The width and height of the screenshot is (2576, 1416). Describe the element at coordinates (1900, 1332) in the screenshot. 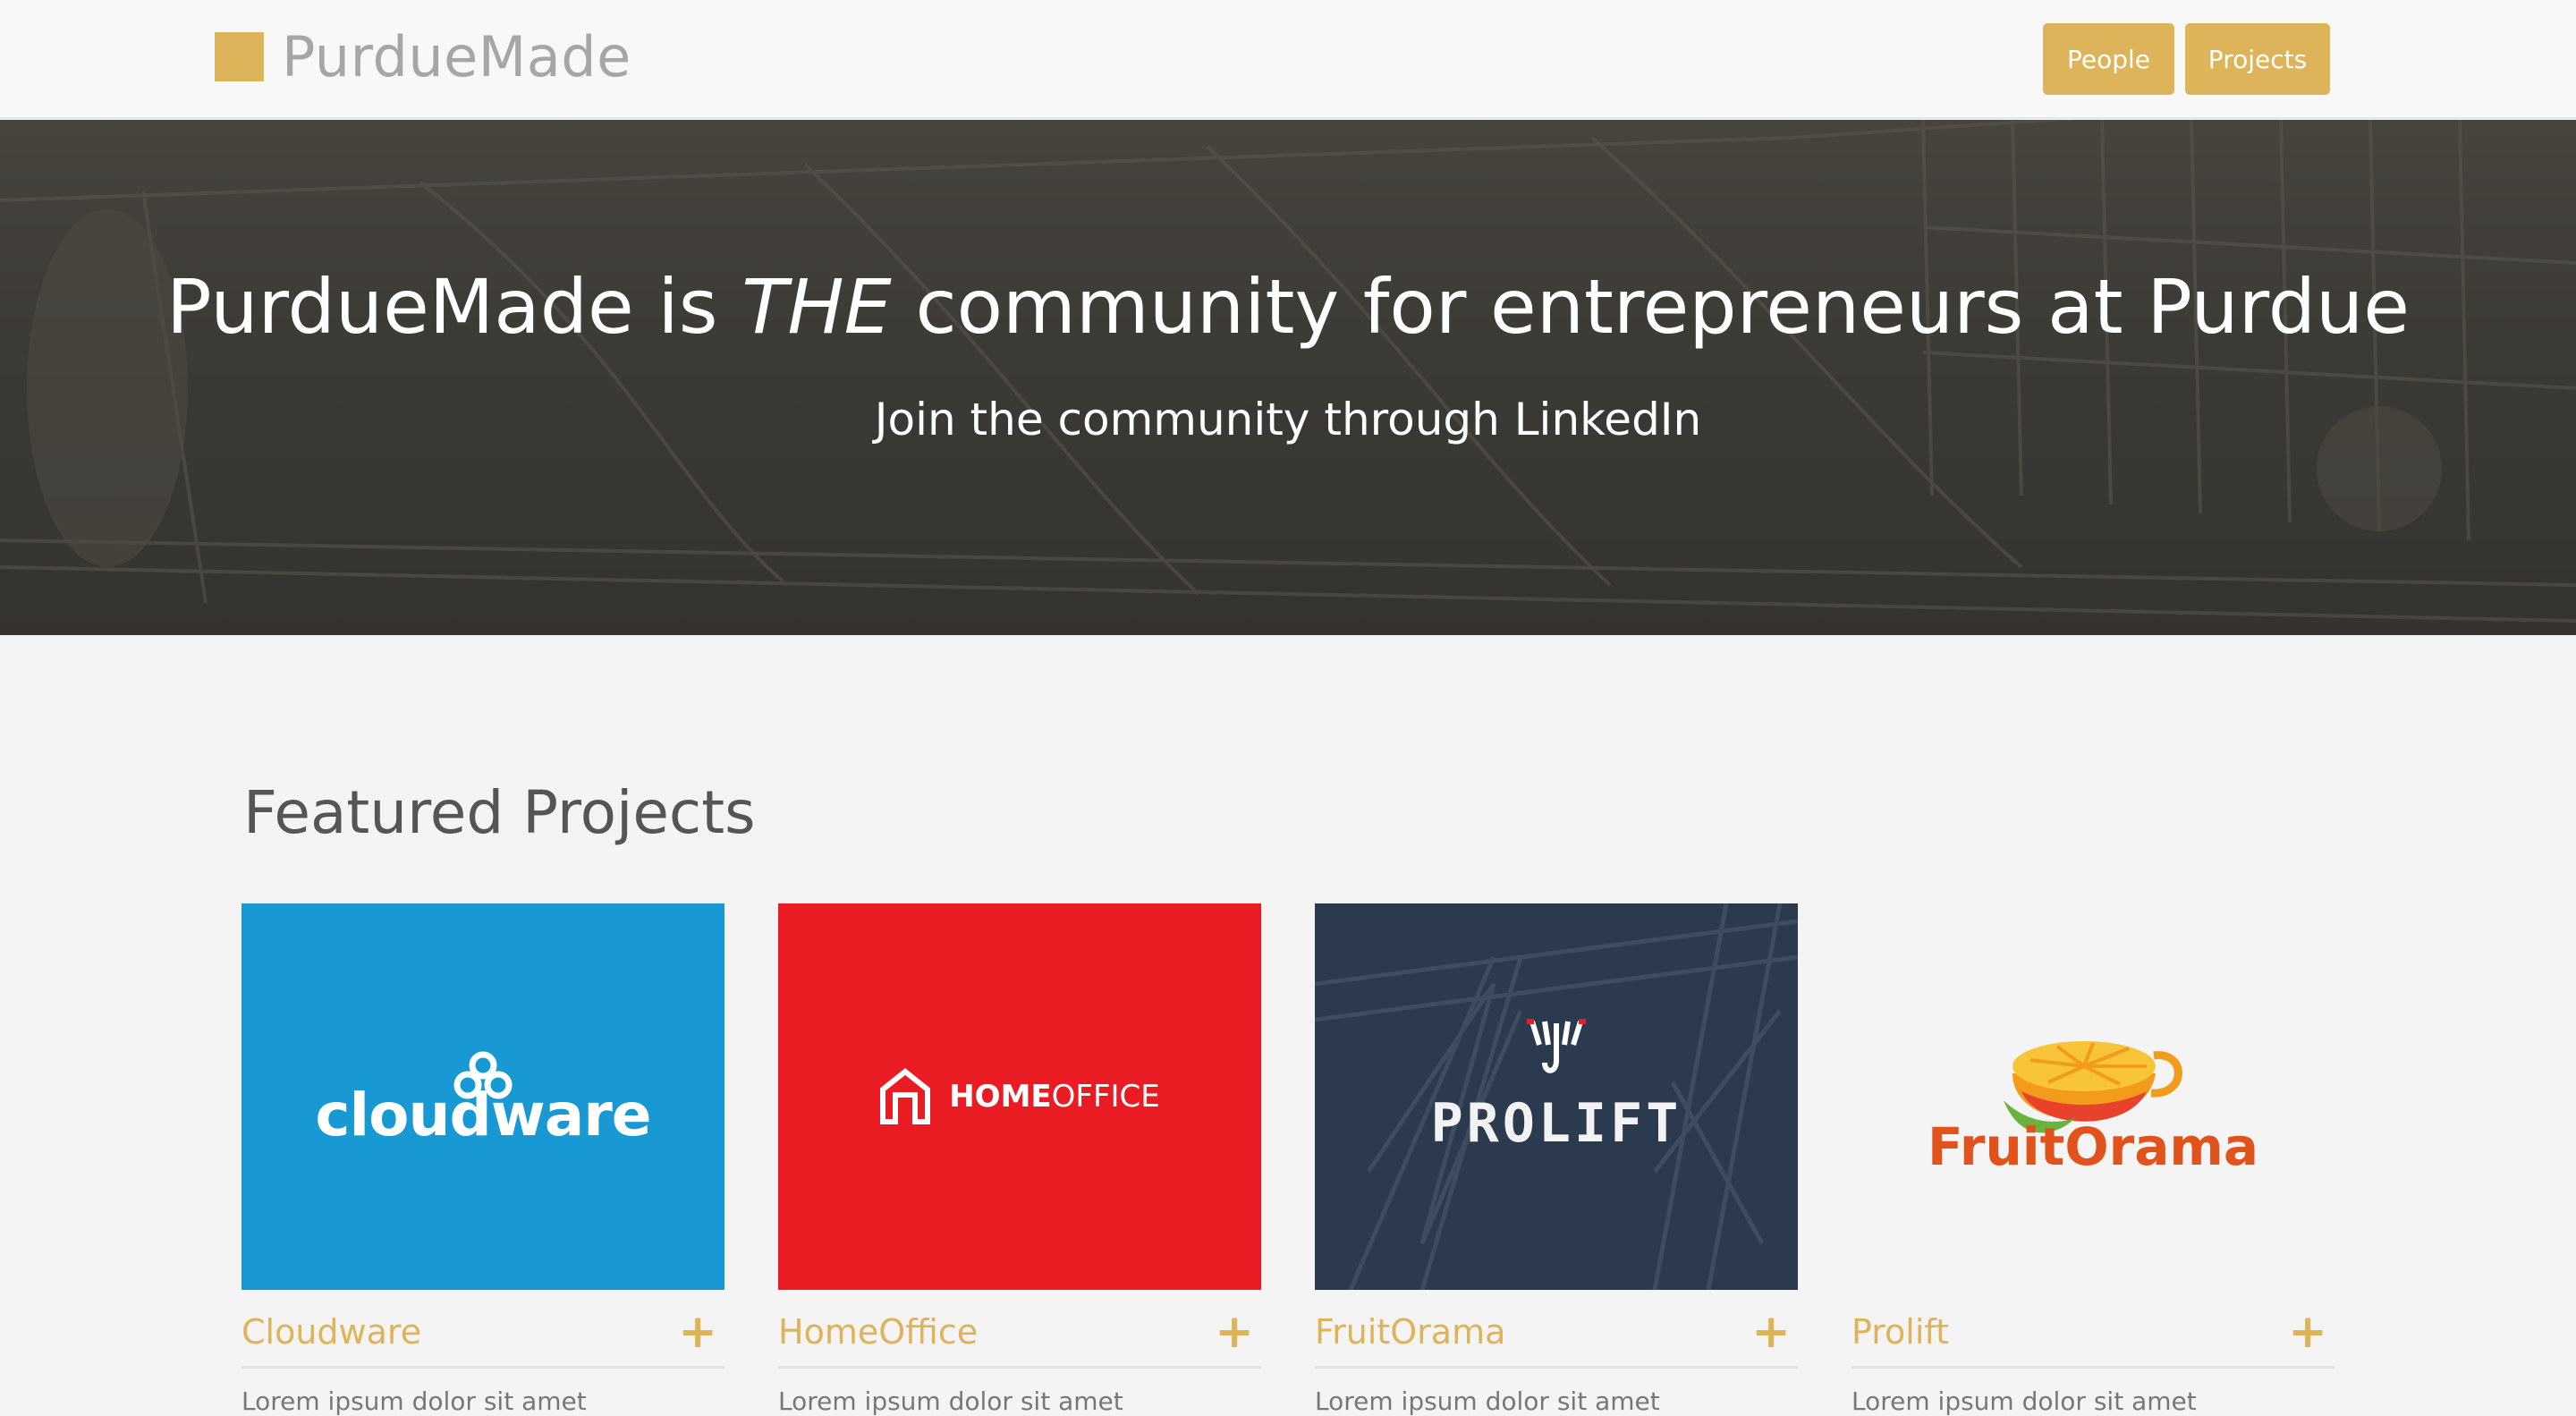

I see `project-name: Prolift` at that location.